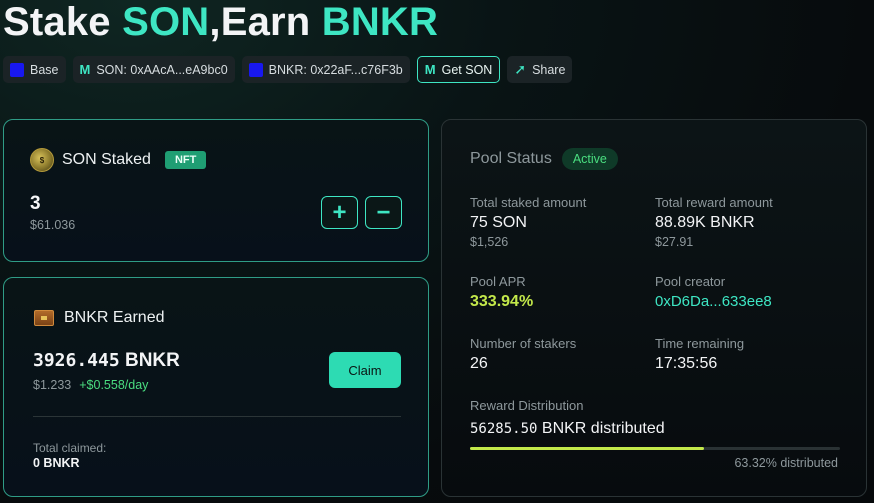 This screenshot has width=874, height=503. I want to click on divider, so click(217, 416).